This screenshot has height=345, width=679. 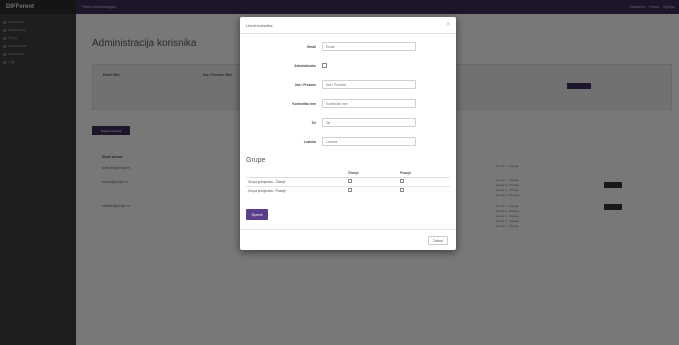 I want to click on admin-label: Administrator, so click(x=305, y=66).